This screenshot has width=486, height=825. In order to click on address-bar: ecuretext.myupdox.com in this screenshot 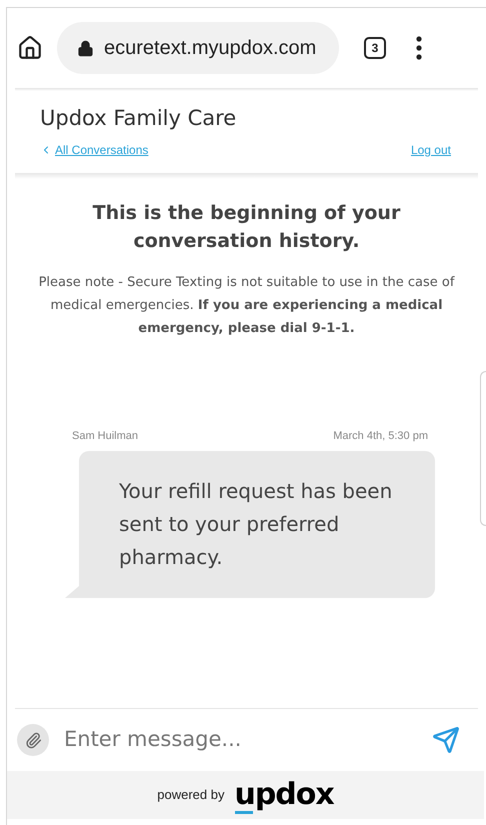, I will do `click(198, 48)`.